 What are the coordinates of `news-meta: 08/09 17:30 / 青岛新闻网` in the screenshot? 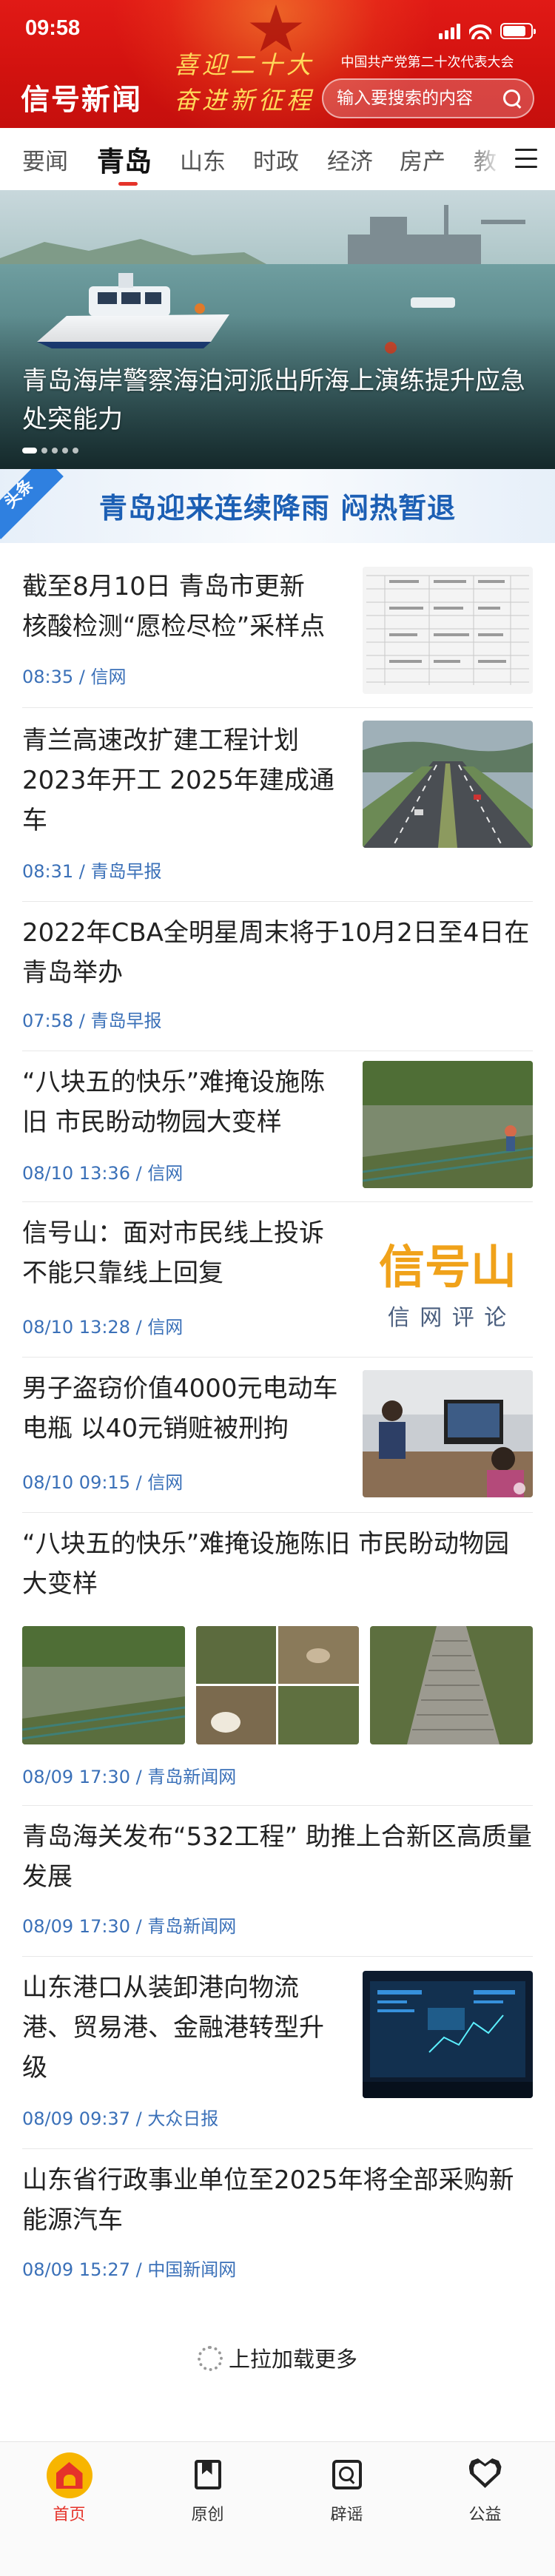 It's located at (129, 1775).